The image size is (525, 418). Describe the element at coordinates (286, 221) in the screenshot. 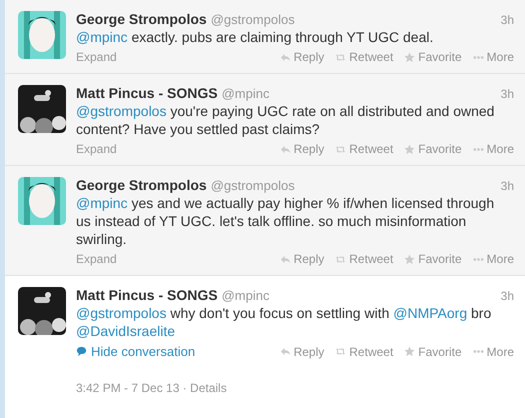

I see `tweet-text: @mpinc yes and we actually pay higher % if/when licensed through us instead of YT UGC. let's talk offline. so much misinformation swirling.` at that location.